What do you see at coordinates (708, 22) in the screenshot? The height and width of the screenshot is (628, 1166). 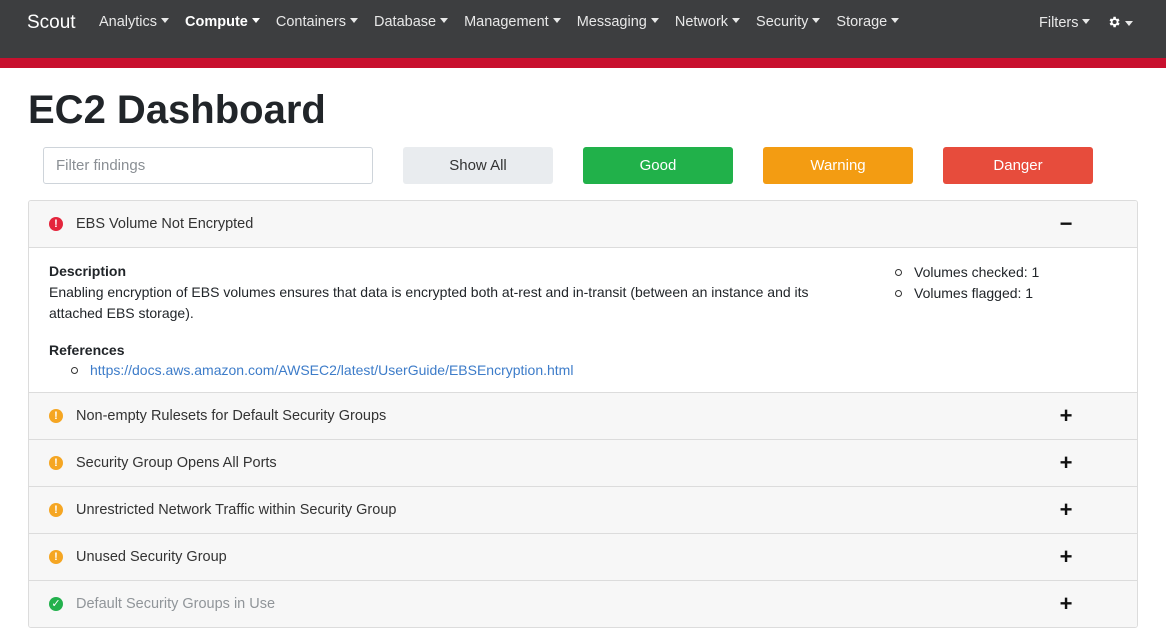 I see `menu-network: Network` at bounding box center [708, 22].